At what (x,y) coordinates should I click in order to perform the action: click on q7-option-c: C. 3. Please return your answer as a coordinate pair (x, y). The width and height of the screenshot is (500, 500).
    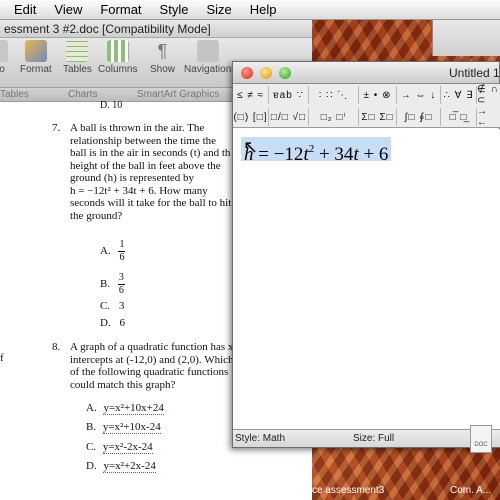
    Looking at the image, I should click on (112, 306).